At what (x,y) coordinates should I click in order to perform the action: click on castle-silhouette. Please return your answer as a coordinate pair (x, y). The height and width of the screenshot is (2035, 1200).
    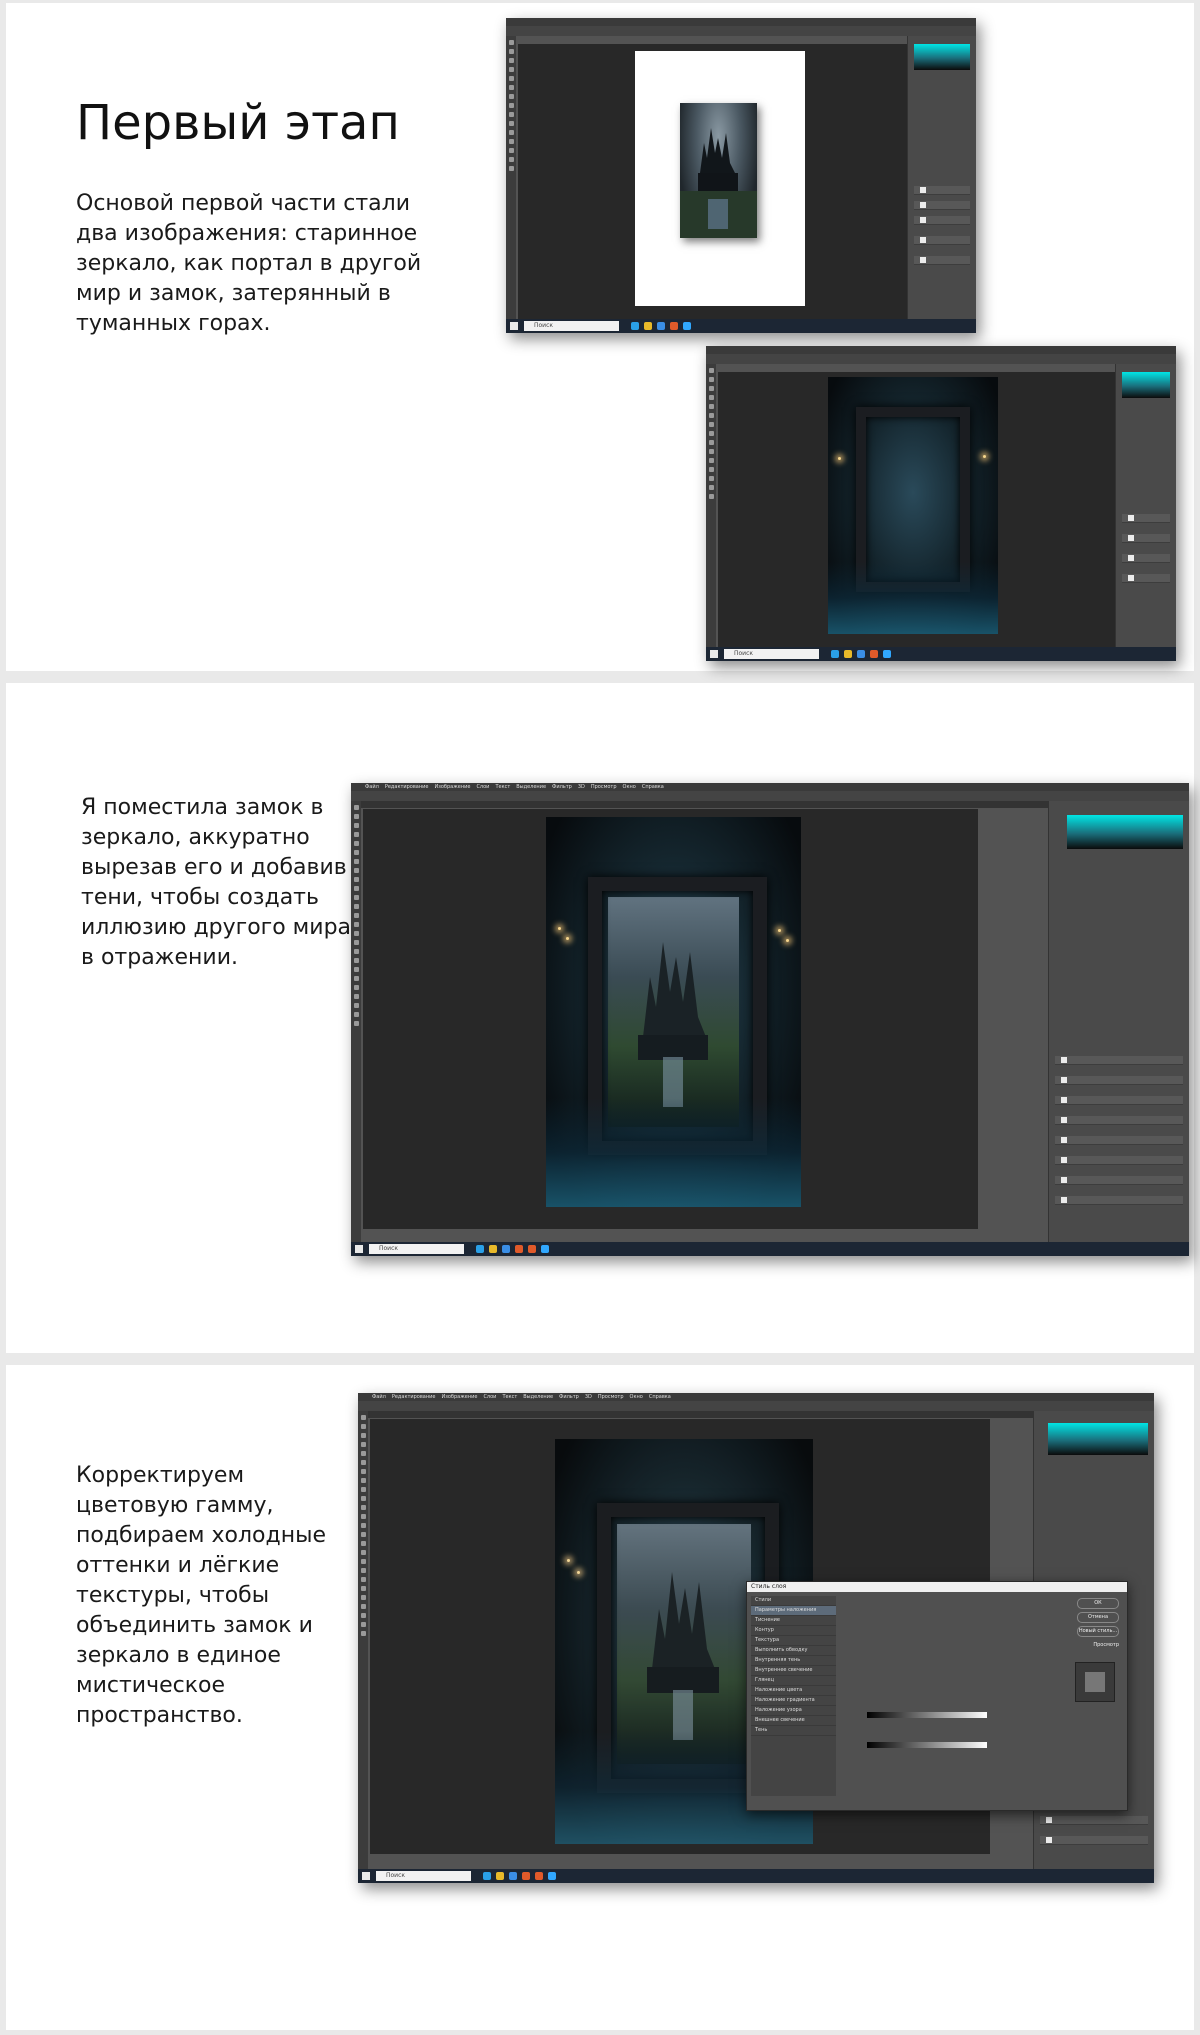
    Looking at the image, I should click on (718, 183).